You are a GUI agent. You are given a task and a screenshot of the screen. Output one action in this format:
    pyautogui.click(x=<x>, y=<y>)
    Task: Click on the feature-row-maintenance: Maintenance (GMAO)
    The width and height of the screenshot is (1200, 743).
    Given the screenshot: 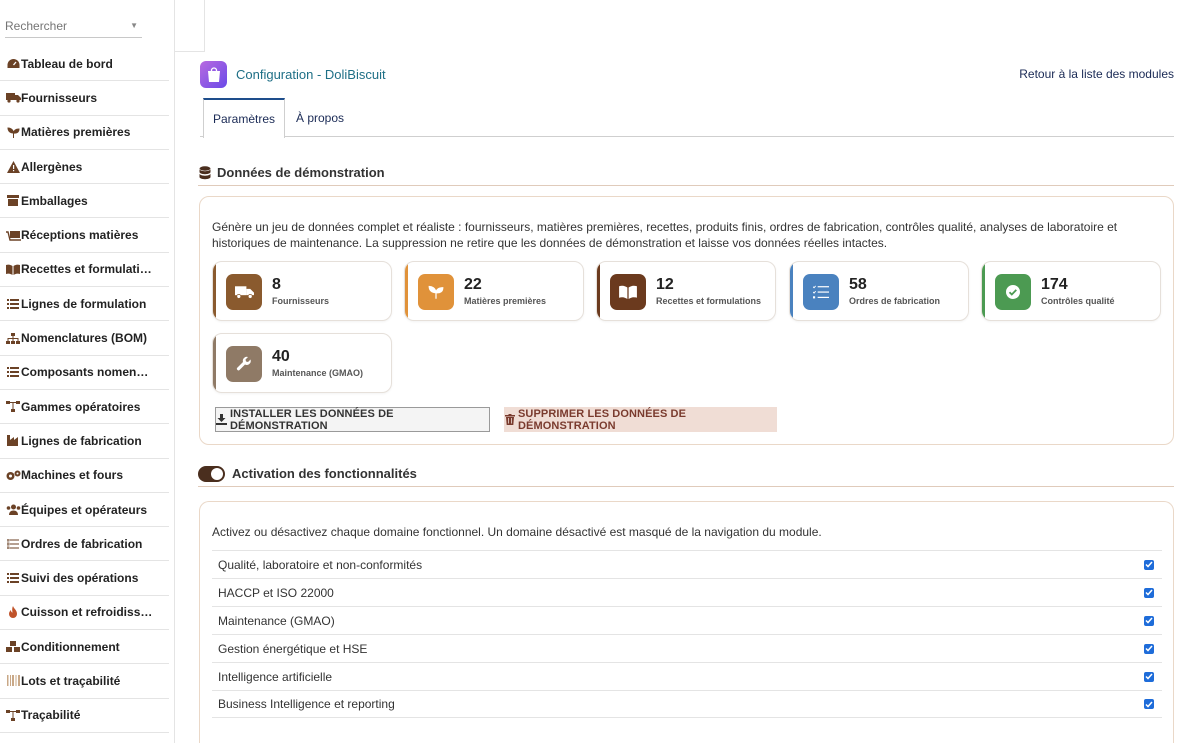 What is the action you would take?
    pyautogui.click(x=687, y=620)
    